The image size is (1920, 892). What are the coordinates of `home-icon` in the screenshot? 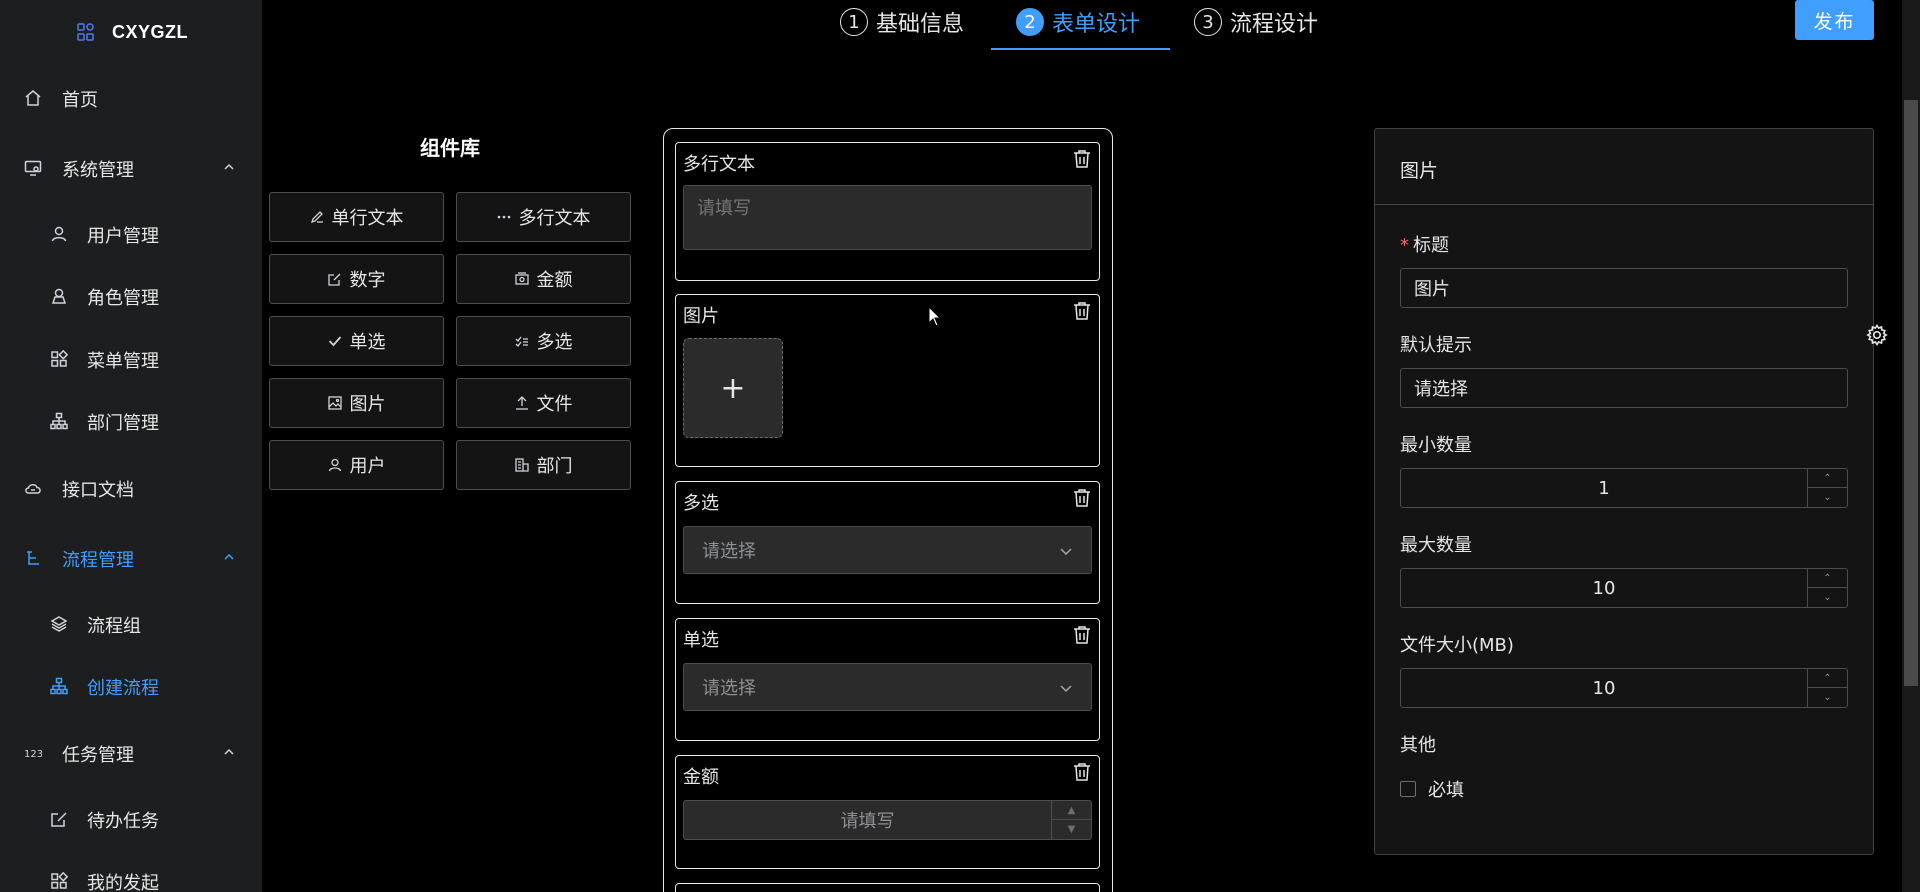 It's located at (33, 98).